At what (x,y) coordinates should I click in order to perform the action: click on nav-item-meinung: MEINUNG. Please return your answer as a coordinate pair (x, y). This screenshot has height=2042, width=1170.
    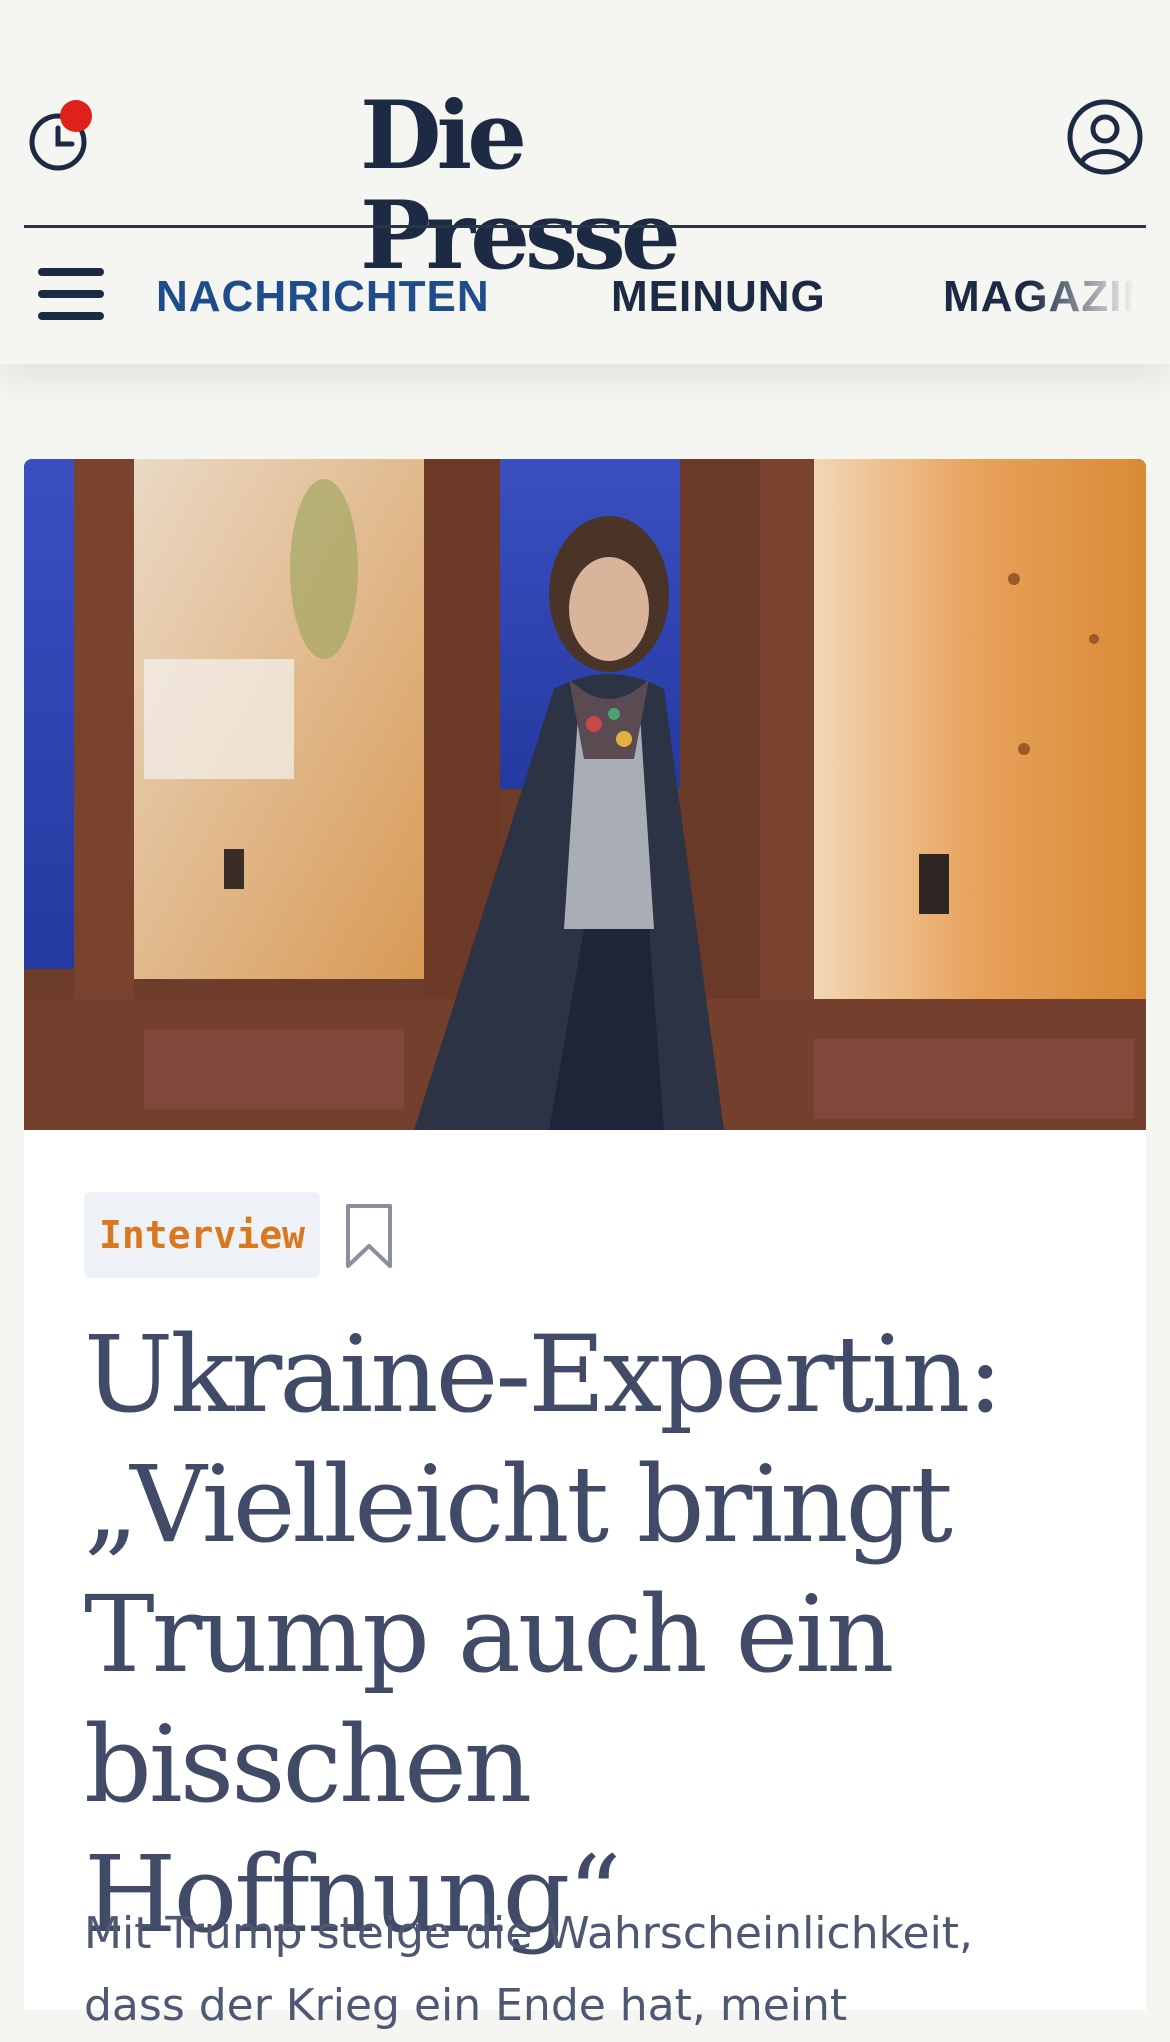
    Looking at the image, I should click on (718, 297).